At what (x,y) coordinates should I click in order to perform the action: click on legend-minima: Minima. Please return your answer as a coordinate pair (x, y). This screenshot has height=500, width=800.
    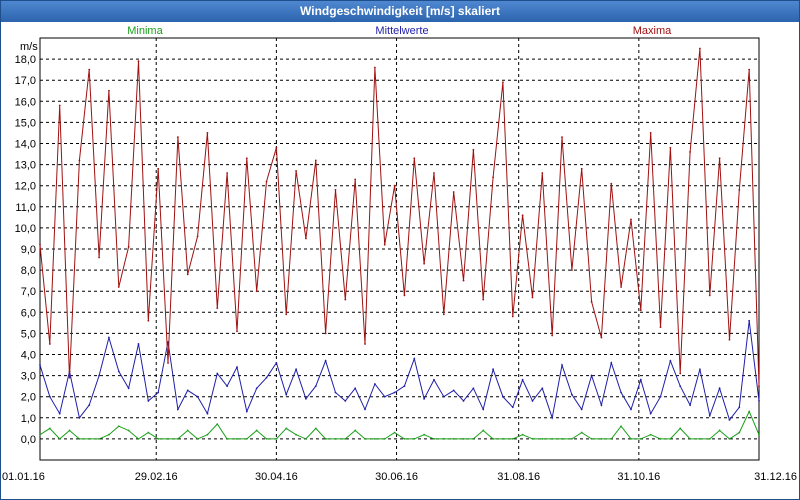
    Looking at the image, I should click on (145, 31).